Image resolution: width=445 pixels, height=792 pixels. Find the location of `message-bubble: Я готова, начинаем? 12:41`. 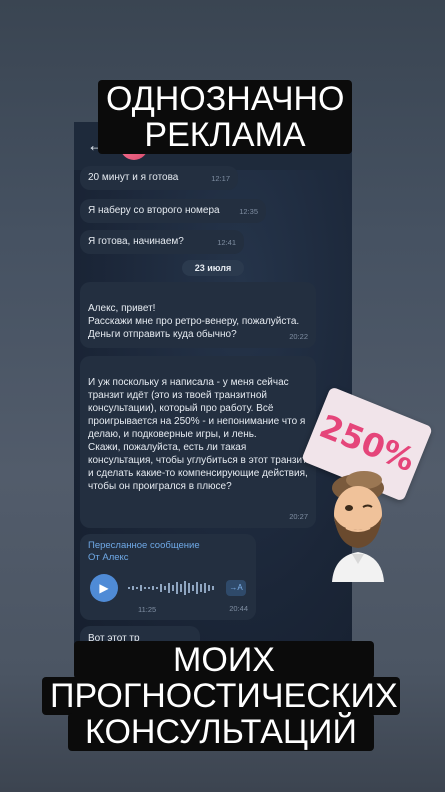

message-bubble: Я готова, начинаем? 12:41 is located at coordinates (162, 242).